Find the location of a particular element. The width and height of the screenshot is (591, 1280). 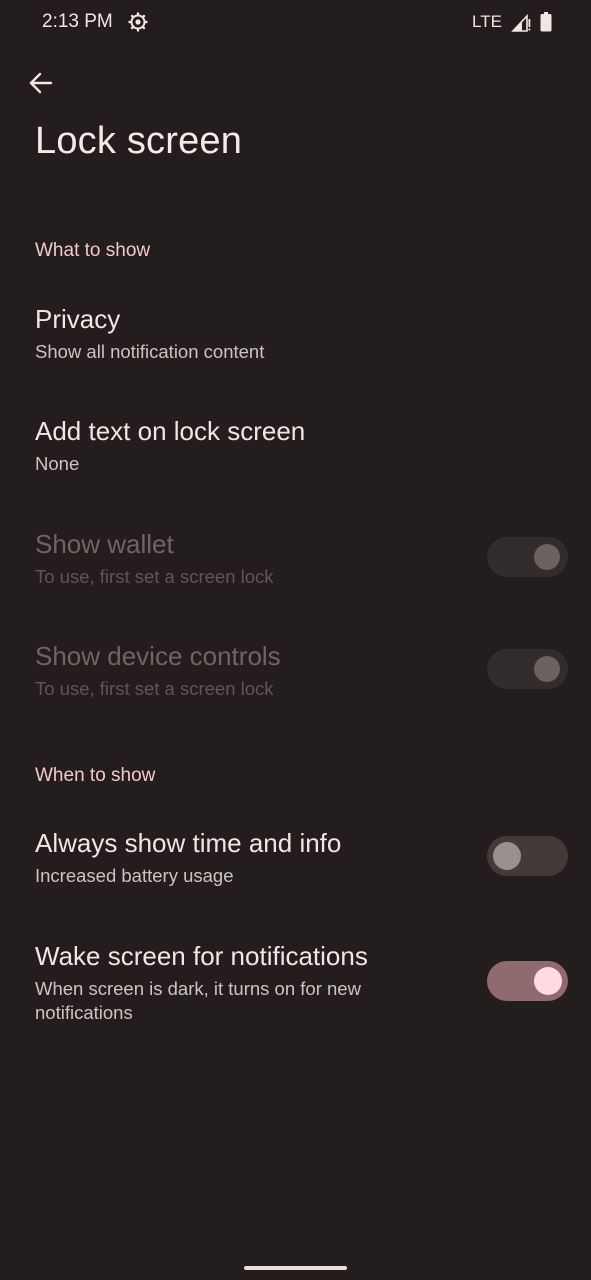

pref-title: Show wallet is located at coordinates (104, 544).